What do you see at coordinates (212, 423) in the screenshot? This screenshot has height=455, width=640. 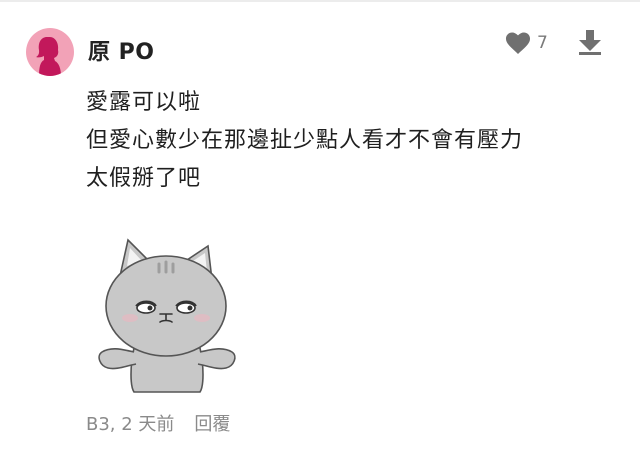 I see `reply-button: 回覆` at bounding box center [212, 423].